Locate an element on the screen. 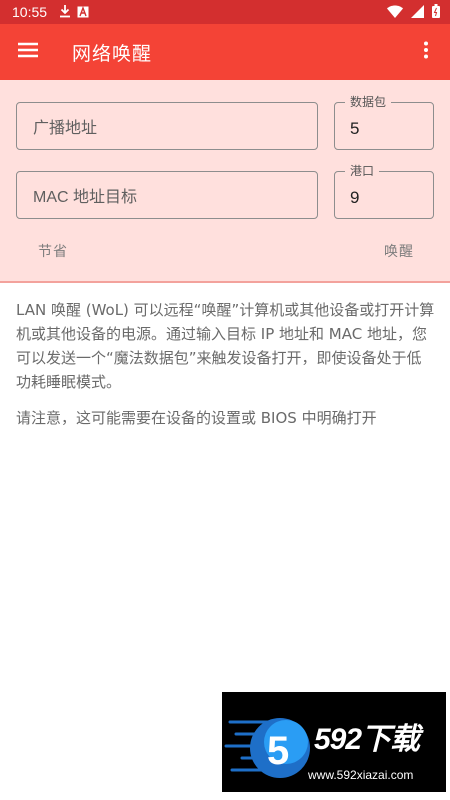  watermark-logo: 5 592下载 www.592xiazai.com is located at coordinates (334, 742).